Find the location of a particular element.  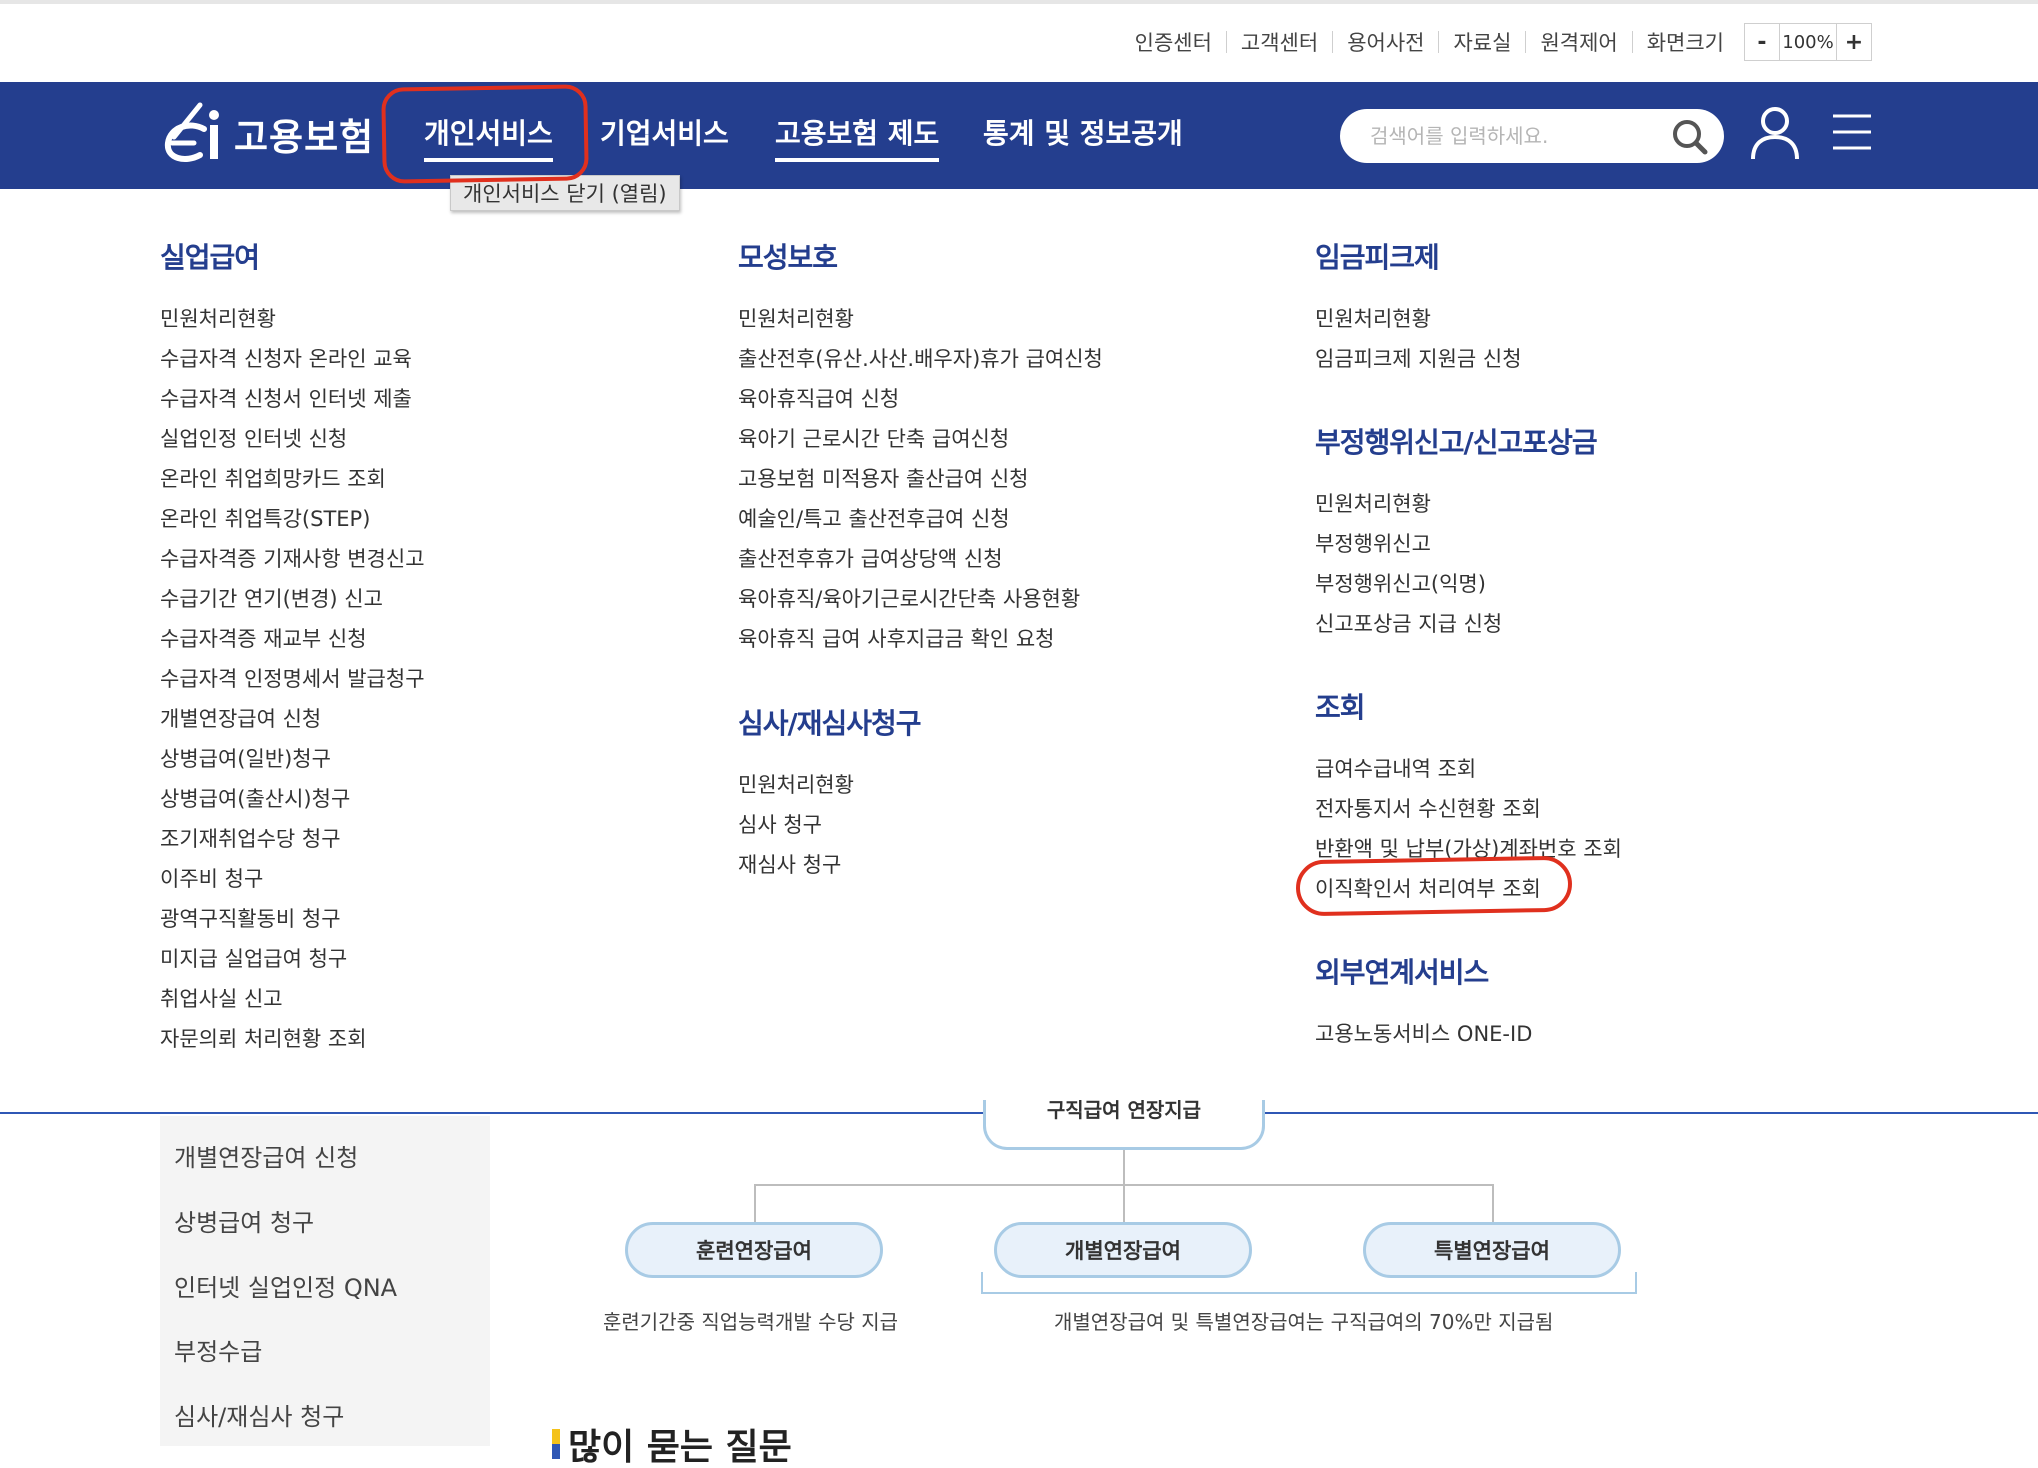

menu-link: 예술인/특고 출산전후급여 신청 is located at coordinates (920, 519).